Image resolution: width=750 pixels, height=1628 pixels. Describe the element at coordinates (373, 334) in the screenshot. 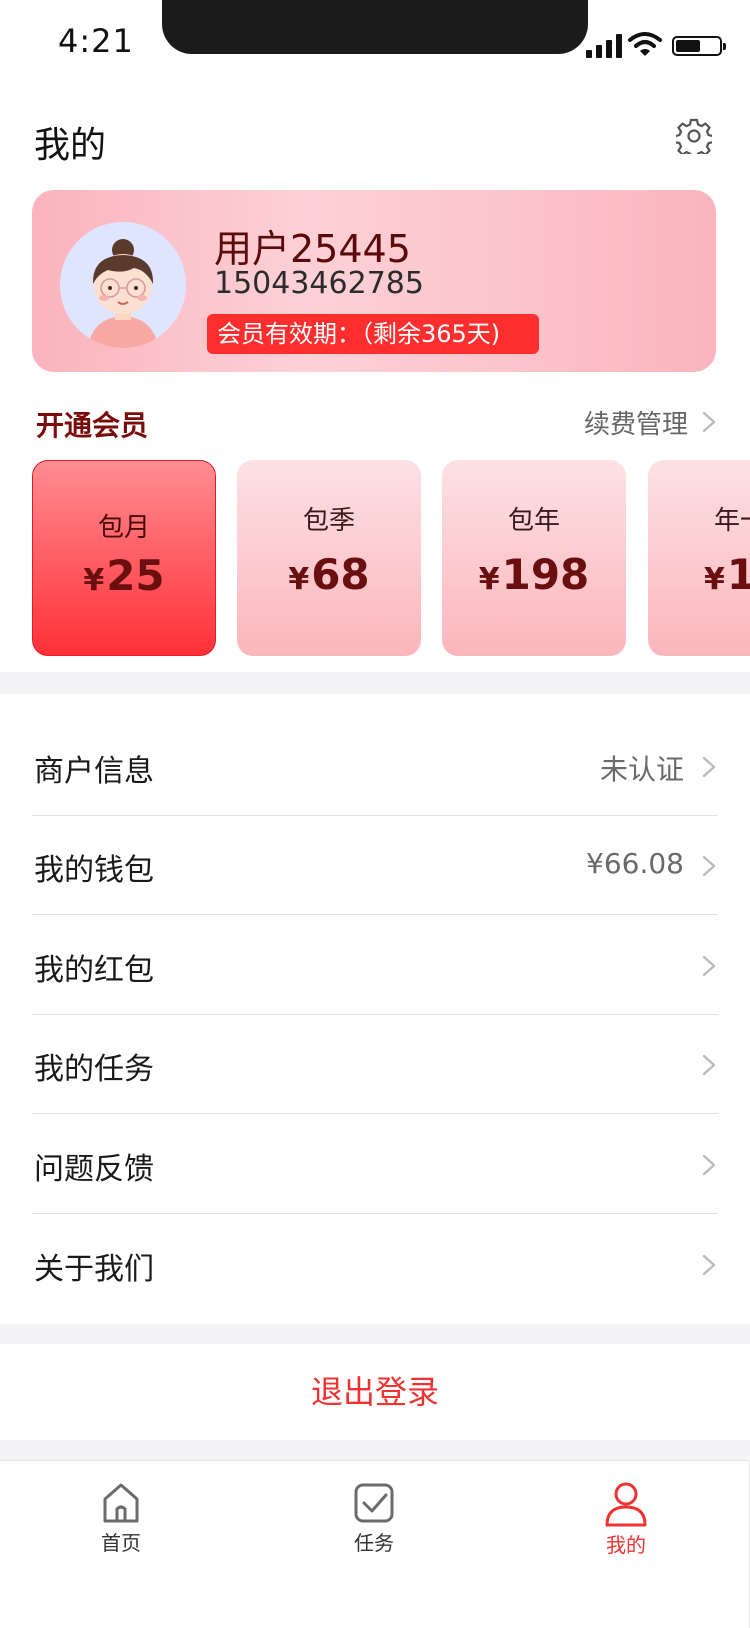

I see `membership-expiry-badge: 会员有效期：（剩余365天)` at that location.